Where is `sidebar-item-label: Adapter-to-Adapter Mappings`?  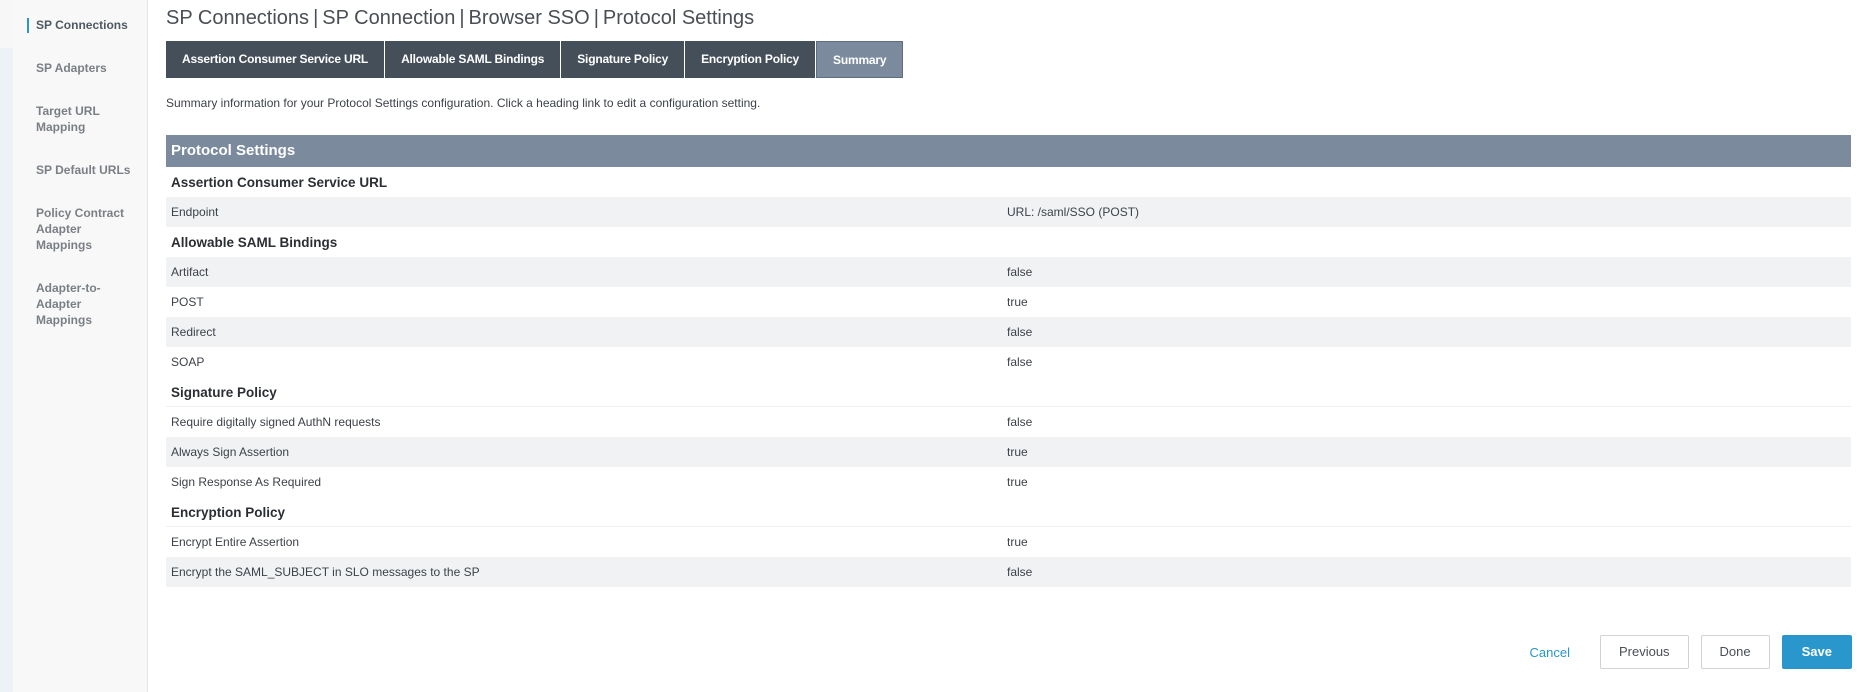 sidebar-item-label: Adapter-to-Adapter Mappings is located at coordinates (68, 304).